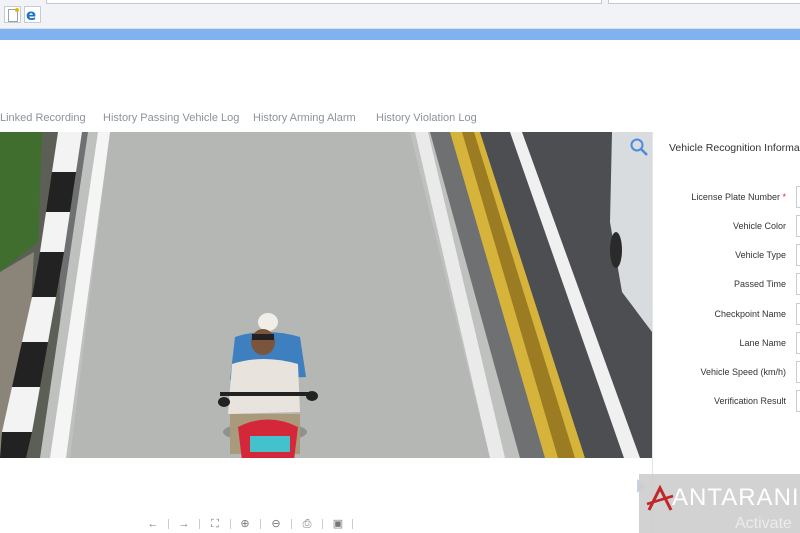 Image resolution: width=800 pixels, height=533 pixels. Describe the element at coordinates (760, 255) in the screenshot. I see `vehicle-type-label: Vehicle Type` at that location.